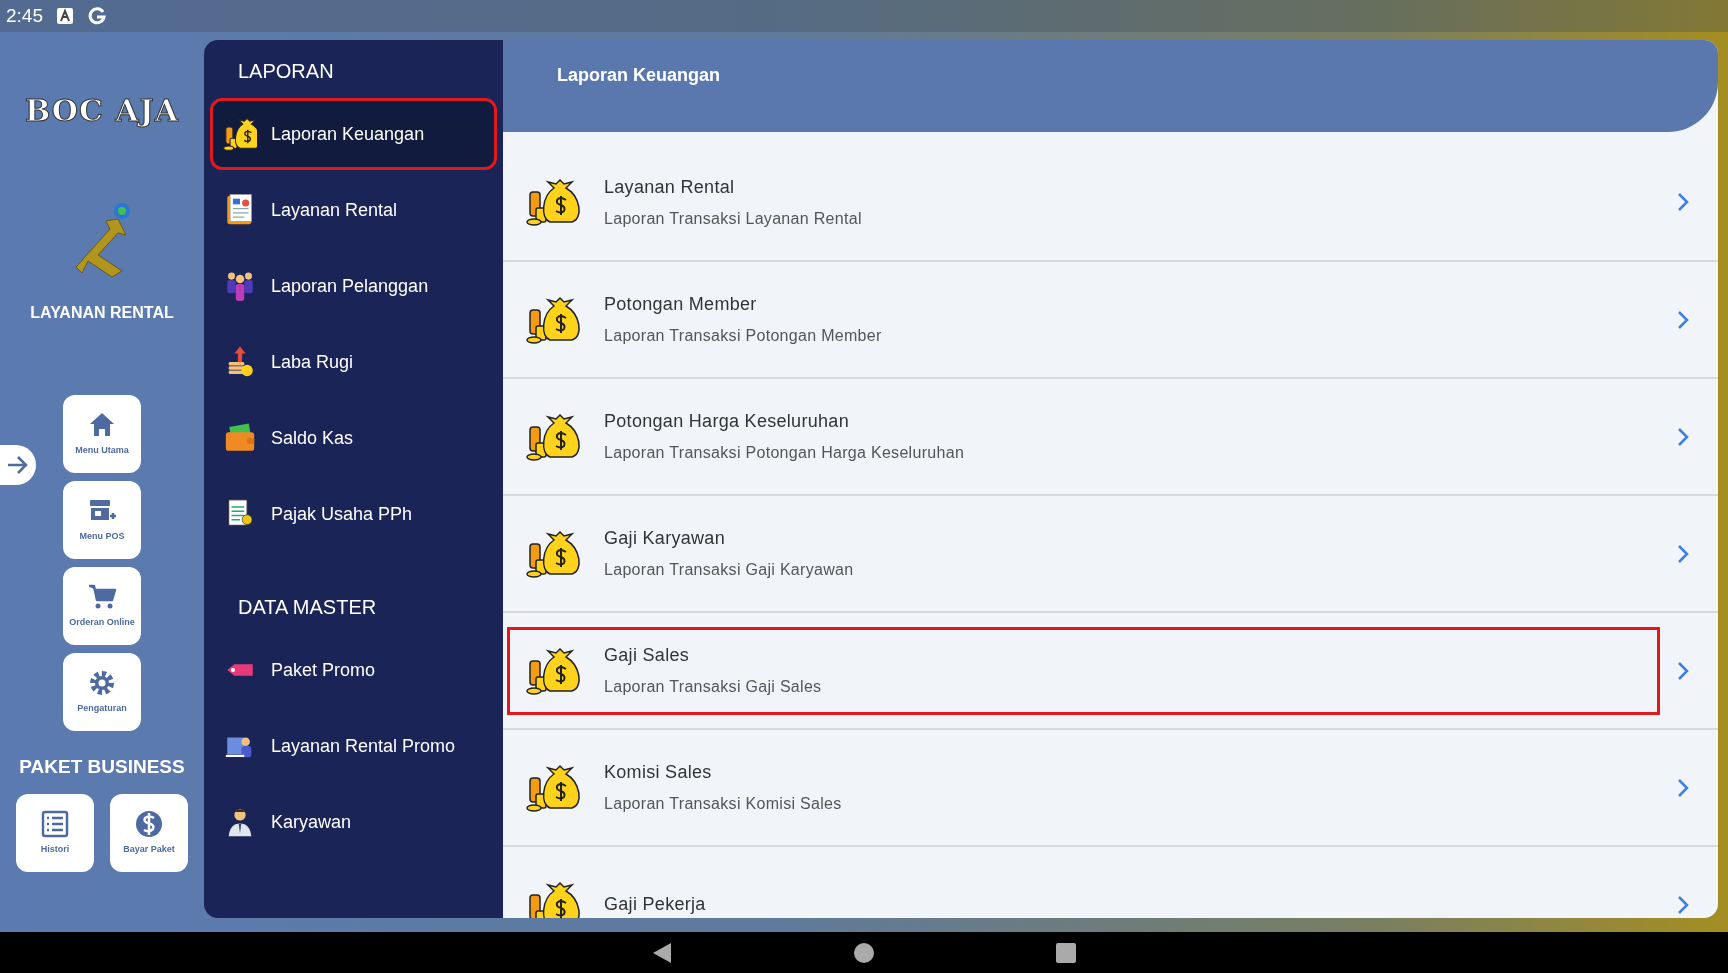  Describe the element at coordinates (102, 767) in the screenshot. I see `package-title: PAKET BUSINESS` at that location.